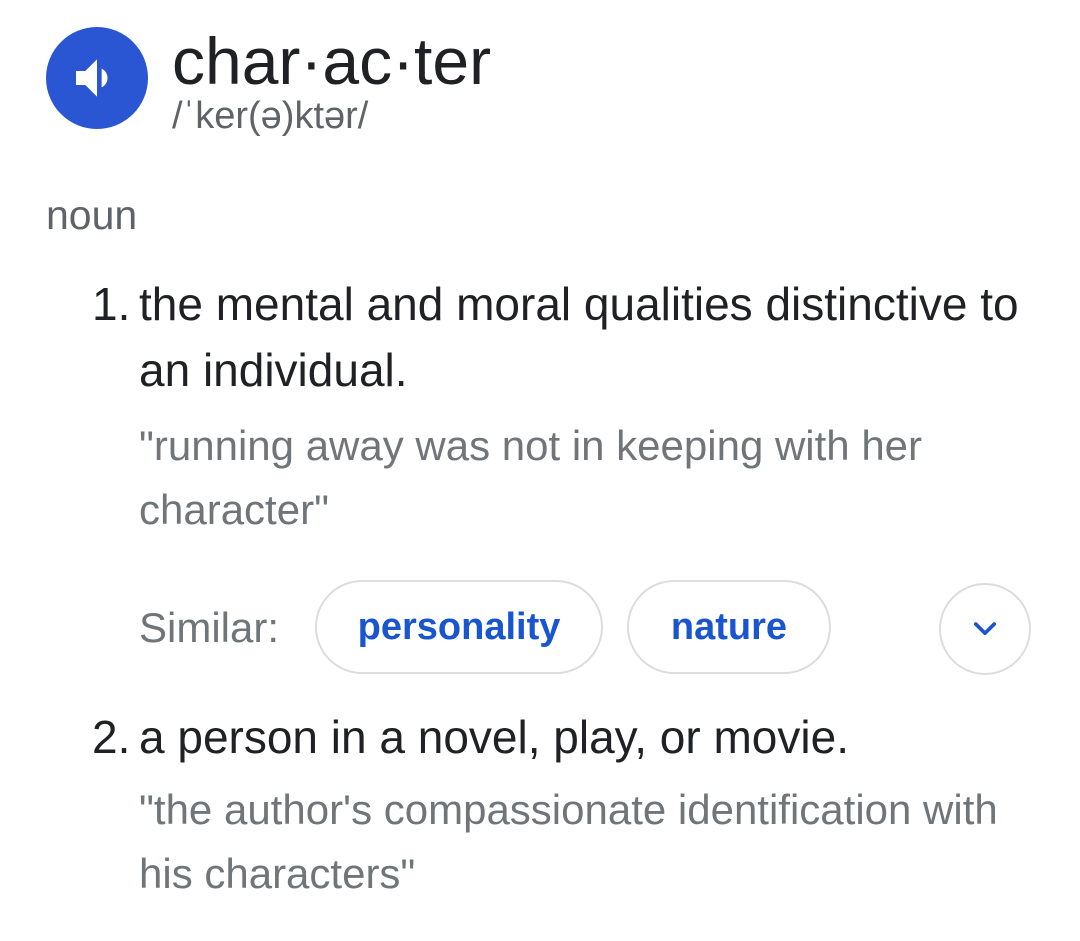 The width and height of the screenshot is (1080, 941). Describe the element at coordinates (729, 627) in the screenshot. I see `similar-chip-nature: nature` at that location.